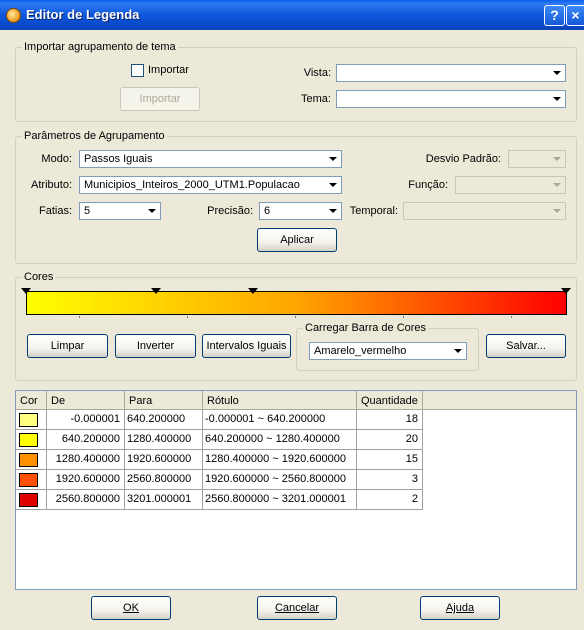 The height and width of the screenshot is (630, 584). Describe the element at coordinates (390, 440) in the screenshot. I see `table-cell-quantidade: 20` at that location.